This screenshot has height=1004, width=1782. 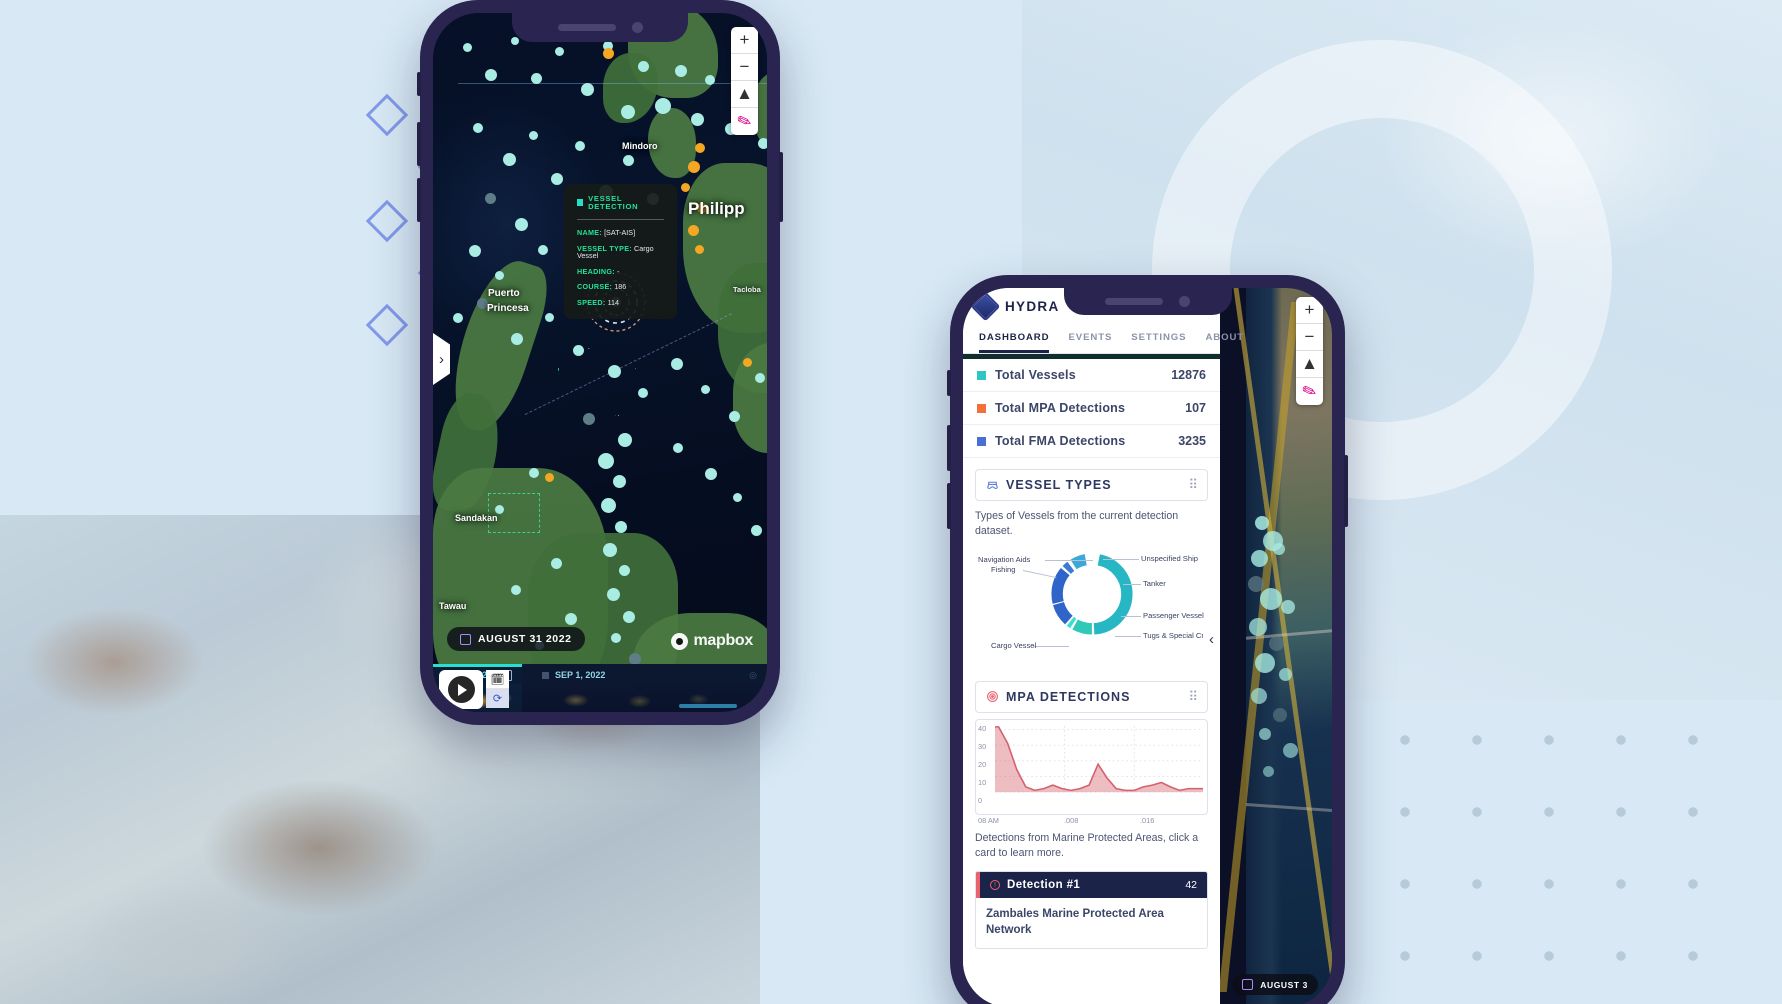 I want to click on timeline-current-segment: 2022 🗓 ⟳, so click(x=477, y=688).